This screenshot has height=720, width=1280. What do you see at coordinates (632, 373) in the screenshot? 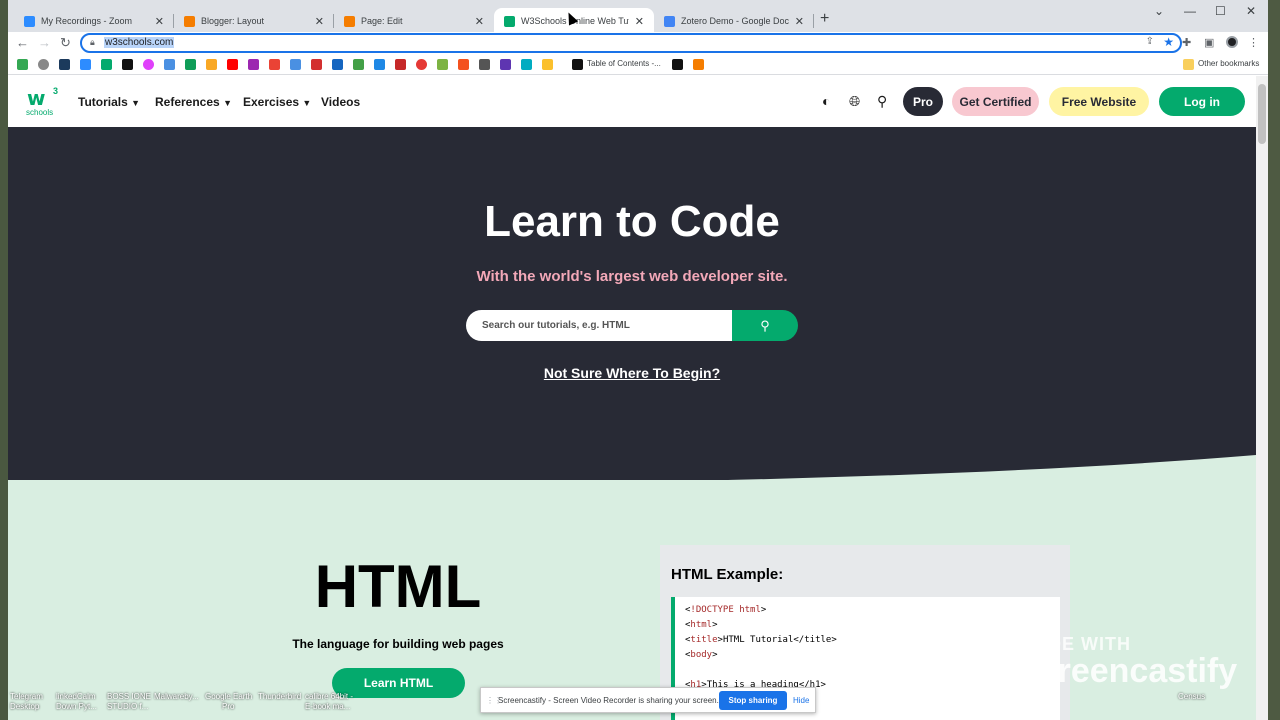
I see `not-sure-link: Not Sure Where To Begin?` at bounding box center [632, 373].